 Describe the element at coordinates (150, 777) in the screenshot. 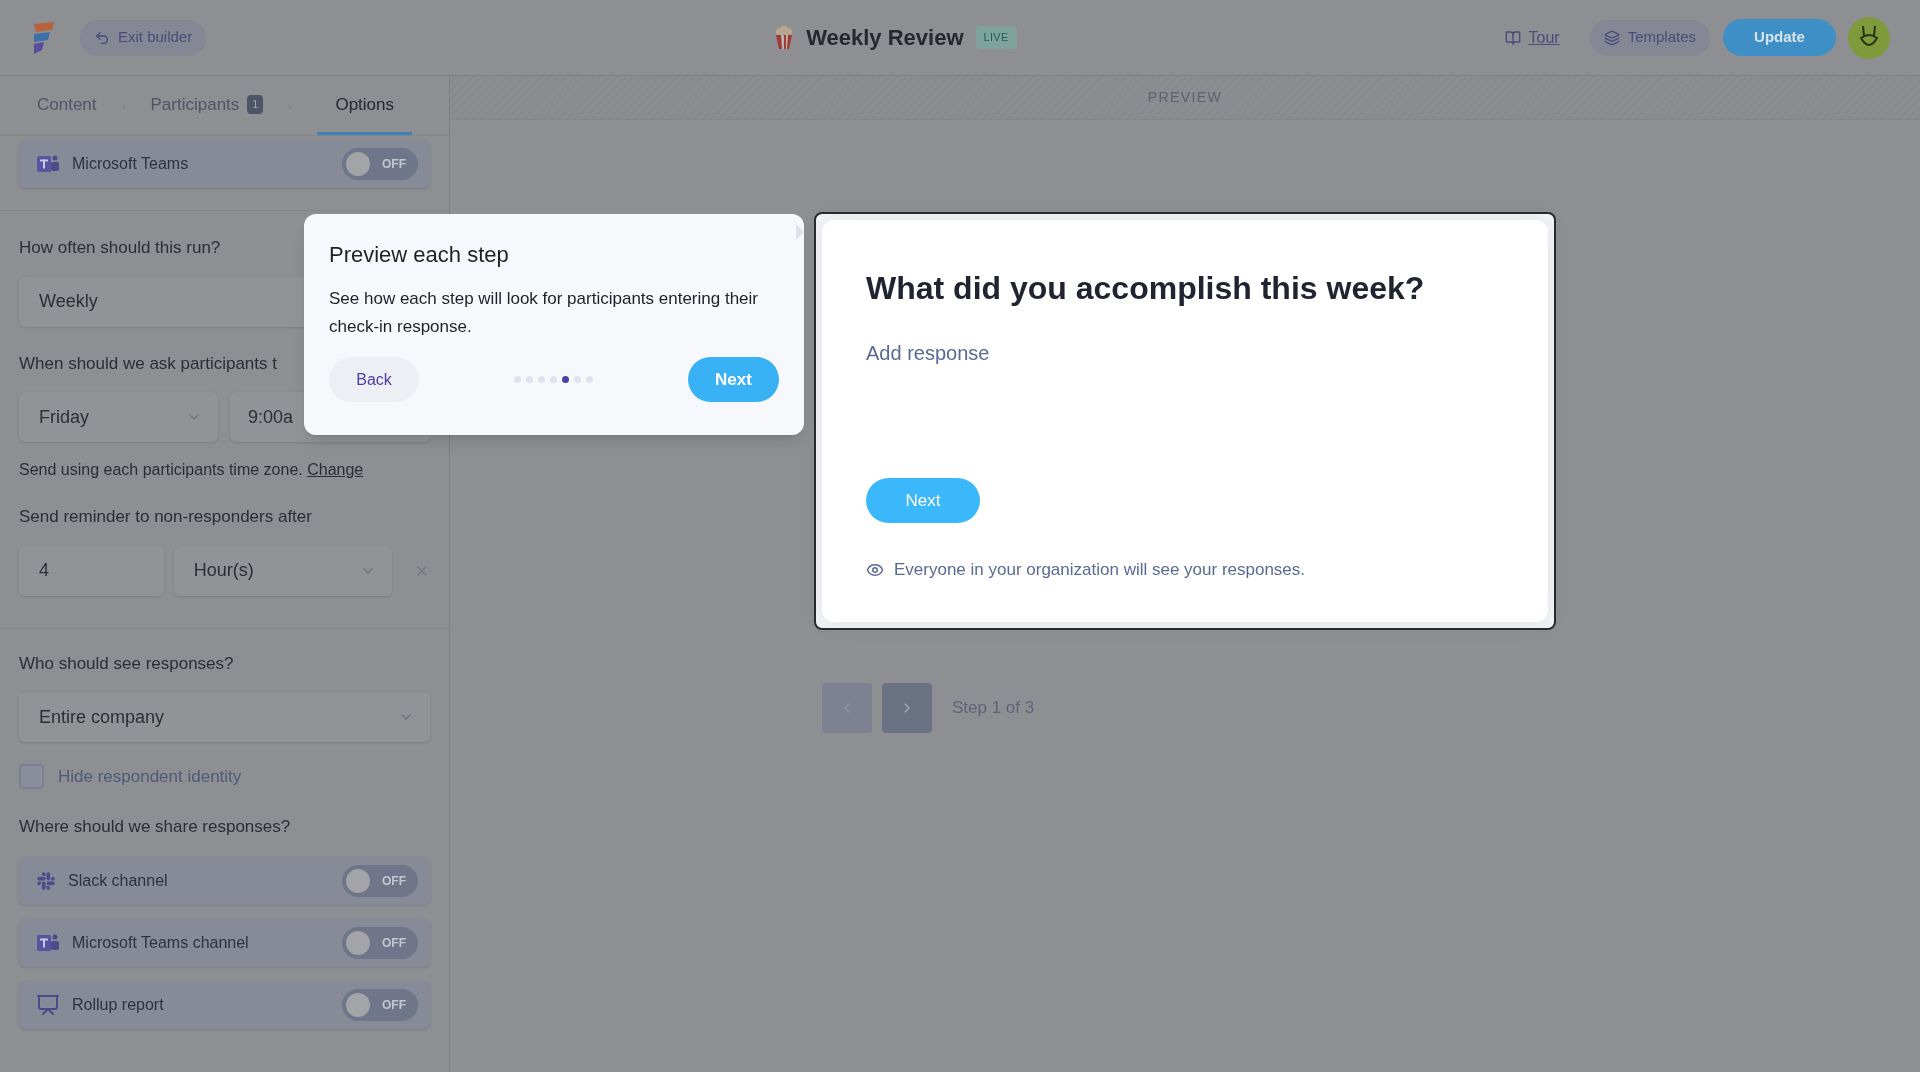

I see `checkbox-label: Hide respondent identity` at that location.